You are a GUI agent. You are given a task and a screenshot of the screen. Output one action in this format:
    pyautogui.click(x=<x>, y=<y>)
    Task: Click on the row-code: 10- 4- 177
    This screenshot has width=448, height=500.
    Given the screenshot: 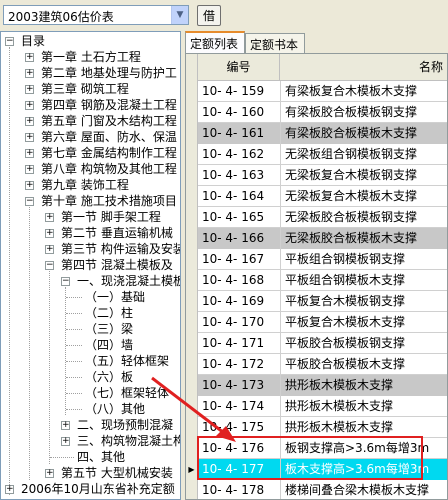 What is the action you would take?
    pyautogui.click(x=239, y=469)
    